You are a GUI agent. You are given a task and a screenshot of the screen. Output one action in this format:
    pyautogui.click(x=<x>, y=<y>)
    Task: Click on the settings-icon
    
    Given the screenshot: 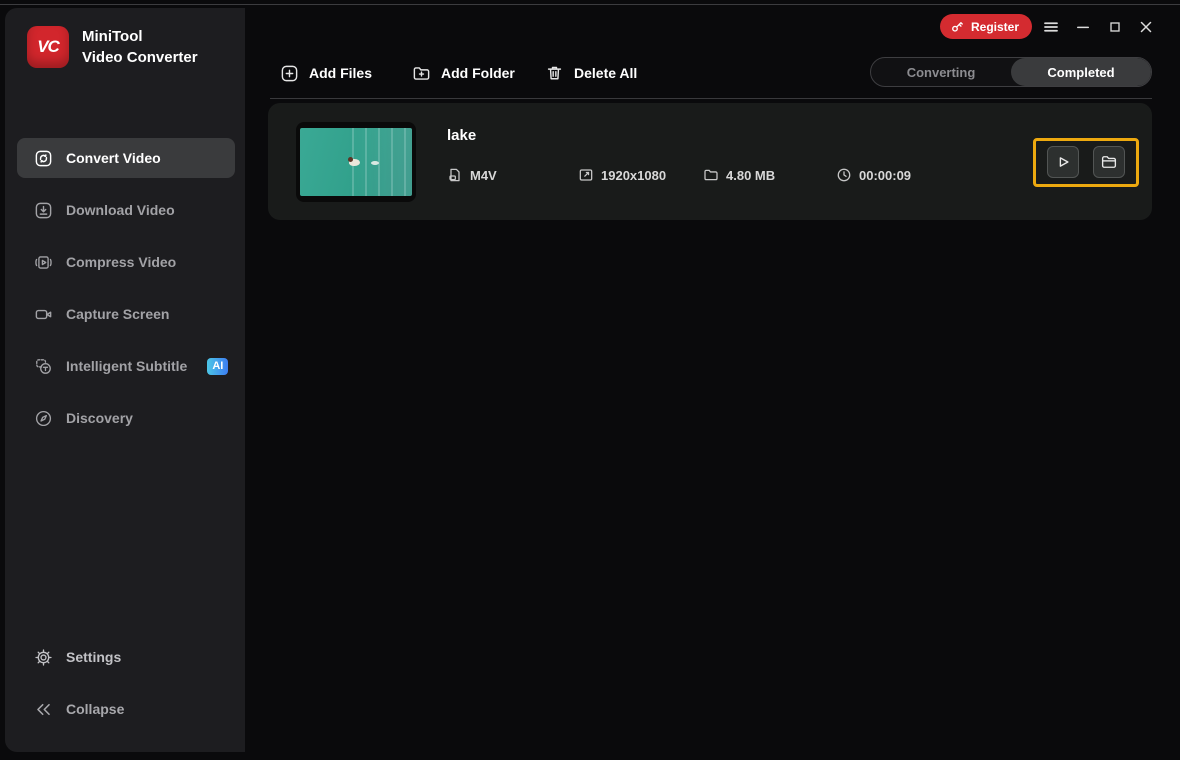 What is the action you would take?
    pyautogui.click(x=43, y=657)
    